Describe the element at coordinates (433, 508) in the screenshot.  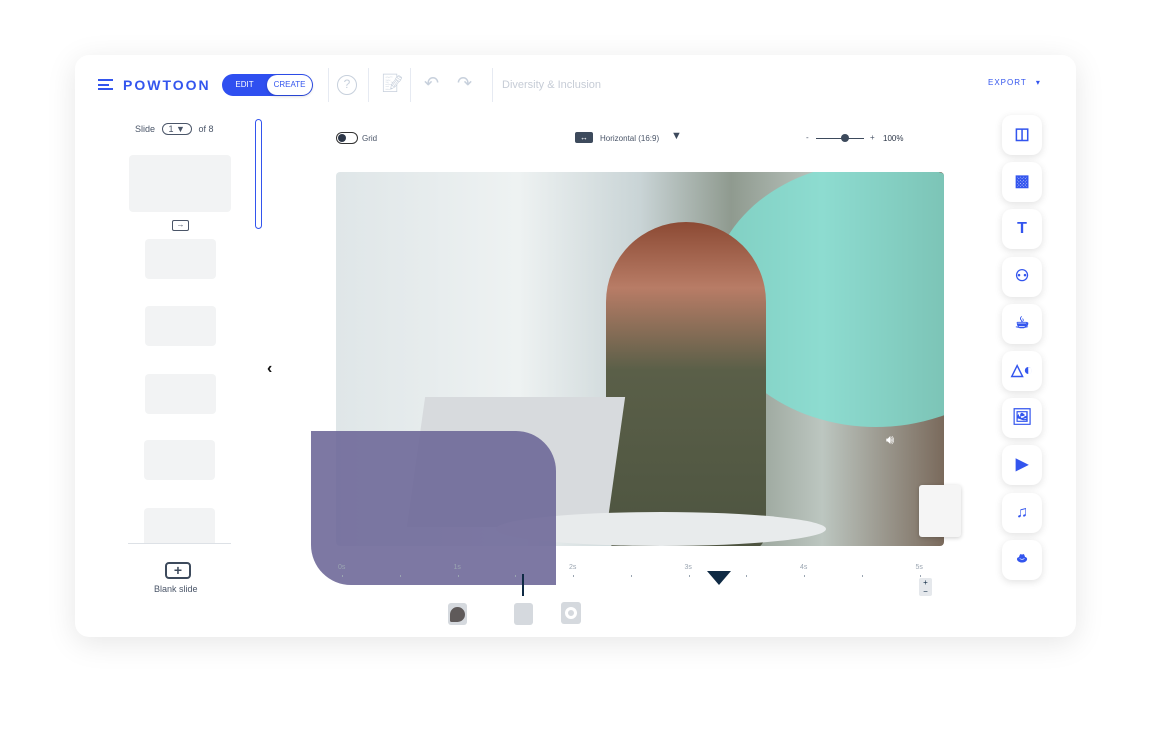
I see `purple-shape` at that location.